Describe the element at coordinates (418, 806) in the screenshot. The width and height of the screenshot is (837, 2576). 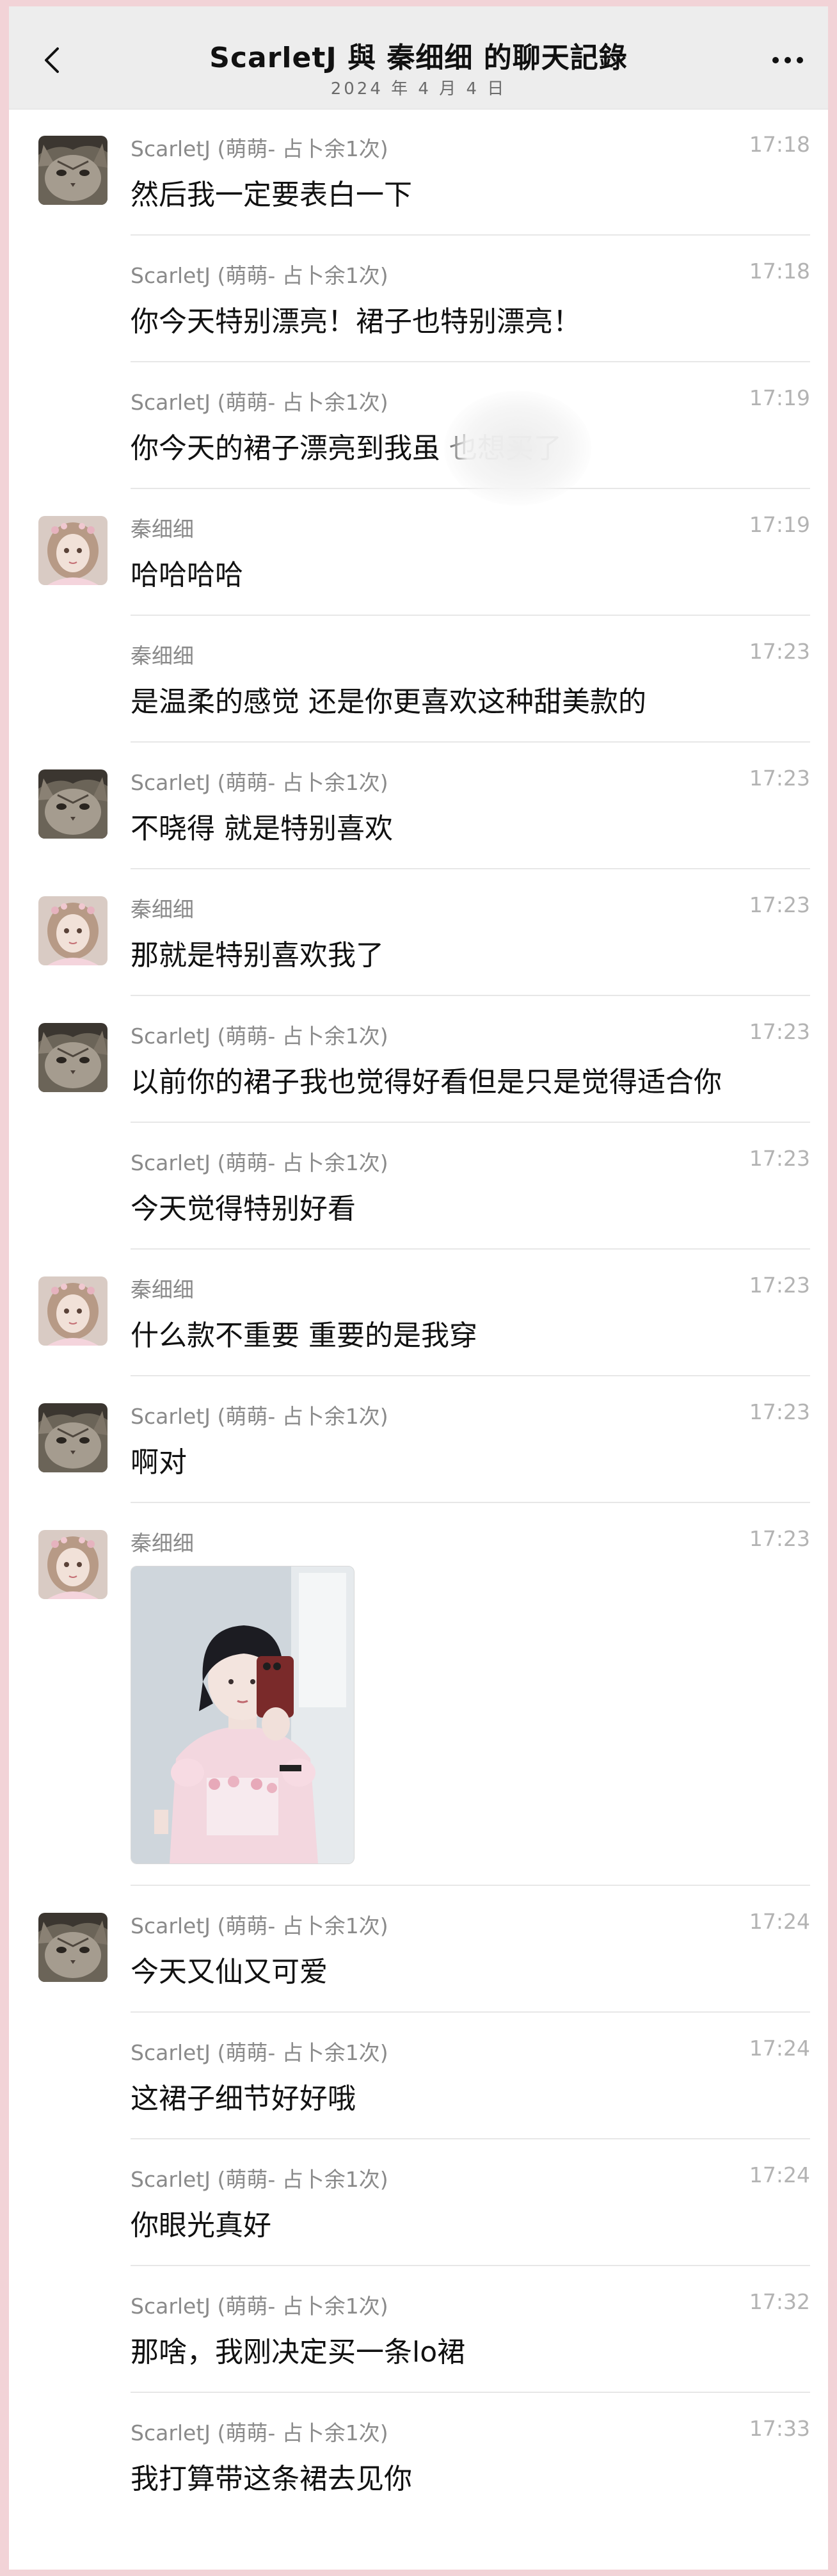
I see `chat-message: ScarletJ (萌萌- 占卜余1次) 17:23 不晓得 就是特别喜欢` at that location.